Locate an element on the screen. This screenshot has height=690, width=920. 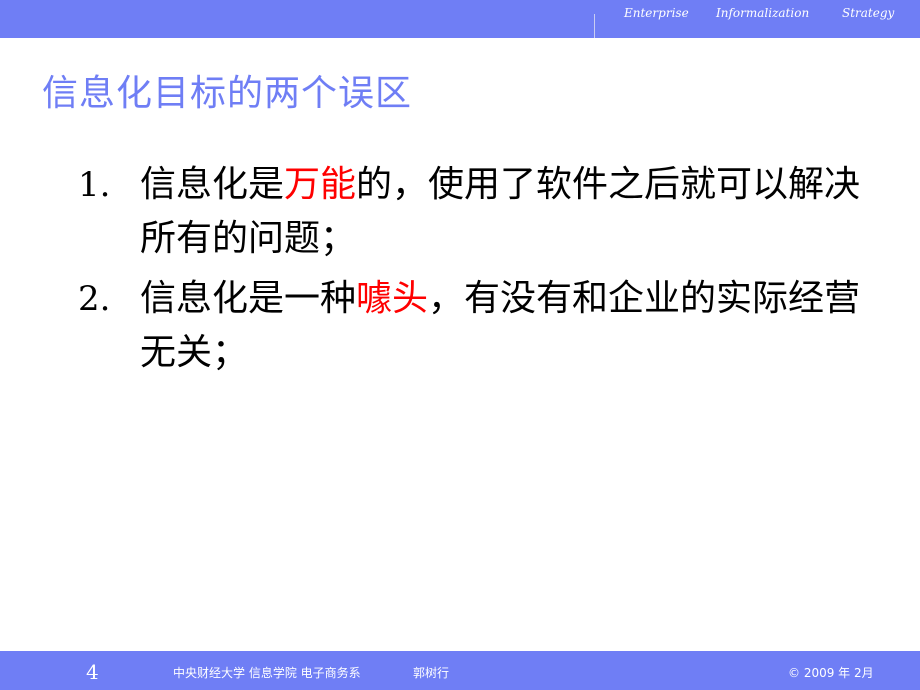
header-divider is located at coordinates (594, 26).